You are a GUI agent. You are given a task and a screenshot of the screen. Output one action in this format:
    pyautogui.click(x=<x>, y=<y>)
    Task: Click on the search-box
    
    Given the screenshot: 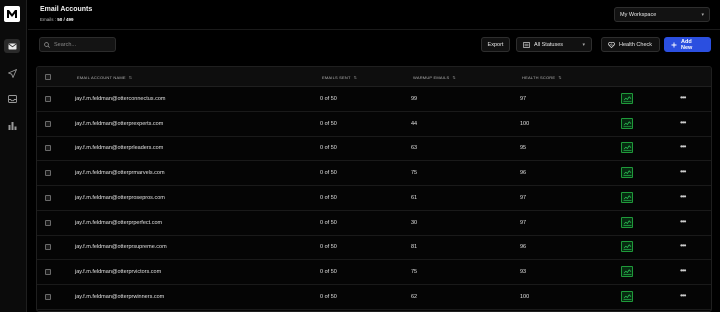 What is the action you would take?
    pyautogui.click(x=77, y=44)
    